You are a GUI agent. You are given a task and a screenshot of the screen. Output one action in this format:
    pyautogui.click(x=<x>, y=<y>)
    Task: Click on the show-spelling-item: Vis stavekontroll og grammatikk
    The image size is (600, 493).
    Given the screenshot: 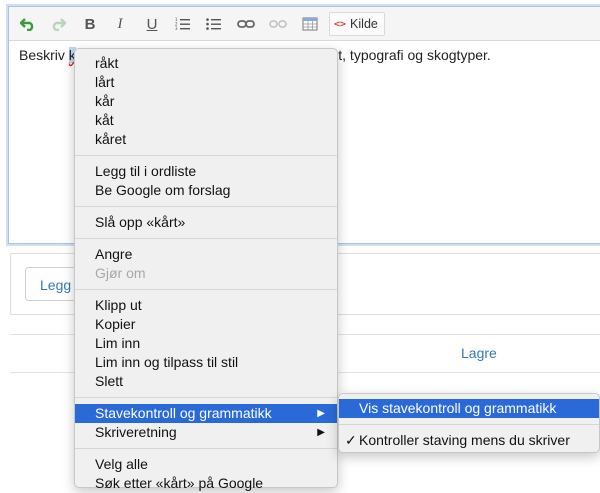 What is the action you would take?
    pyautogui.click(x=469, y=408)
    